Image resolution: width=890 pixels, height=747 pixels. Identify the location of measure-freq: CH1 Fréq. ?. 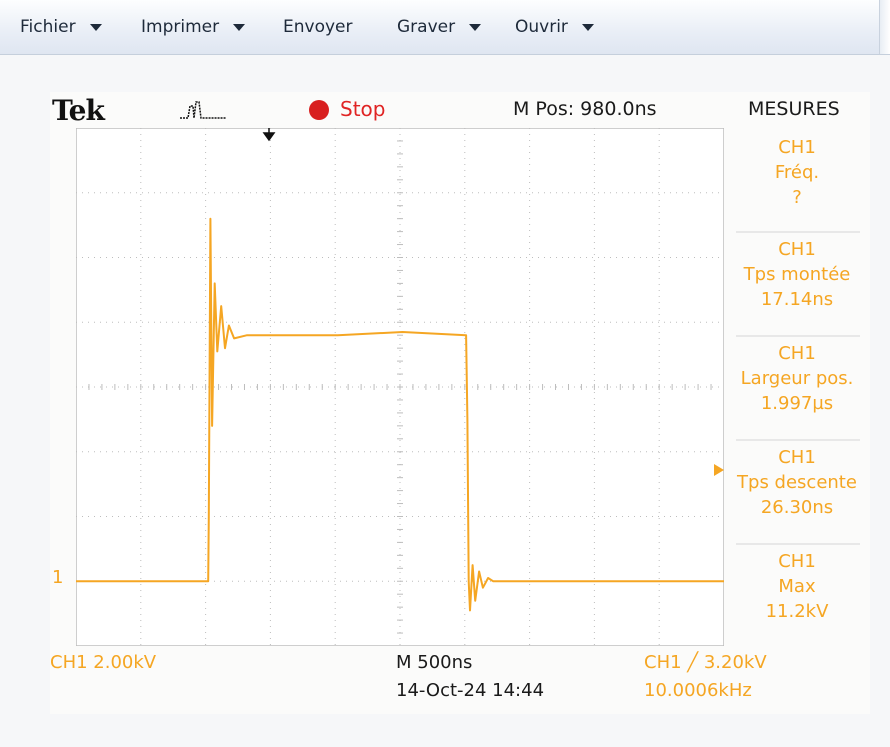
(797, 172).